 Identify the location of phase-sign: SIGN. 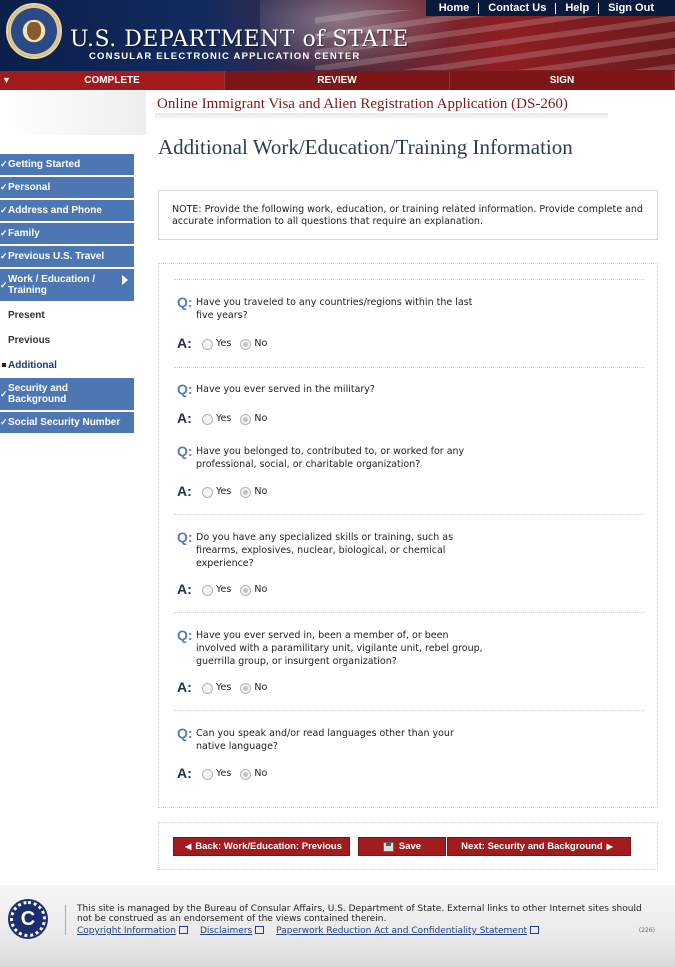
(562, 80).